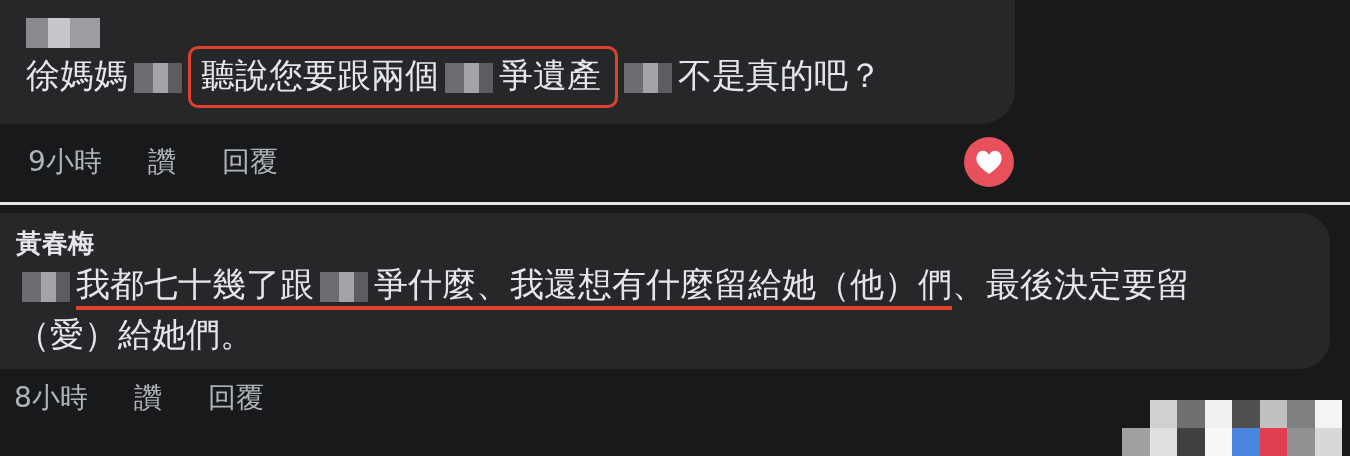 This screenshot has height=456, width=1350. Describe the element at coordinates (550, 75) in the screenshot. I see `comment-text: 爭遺產` at that location.